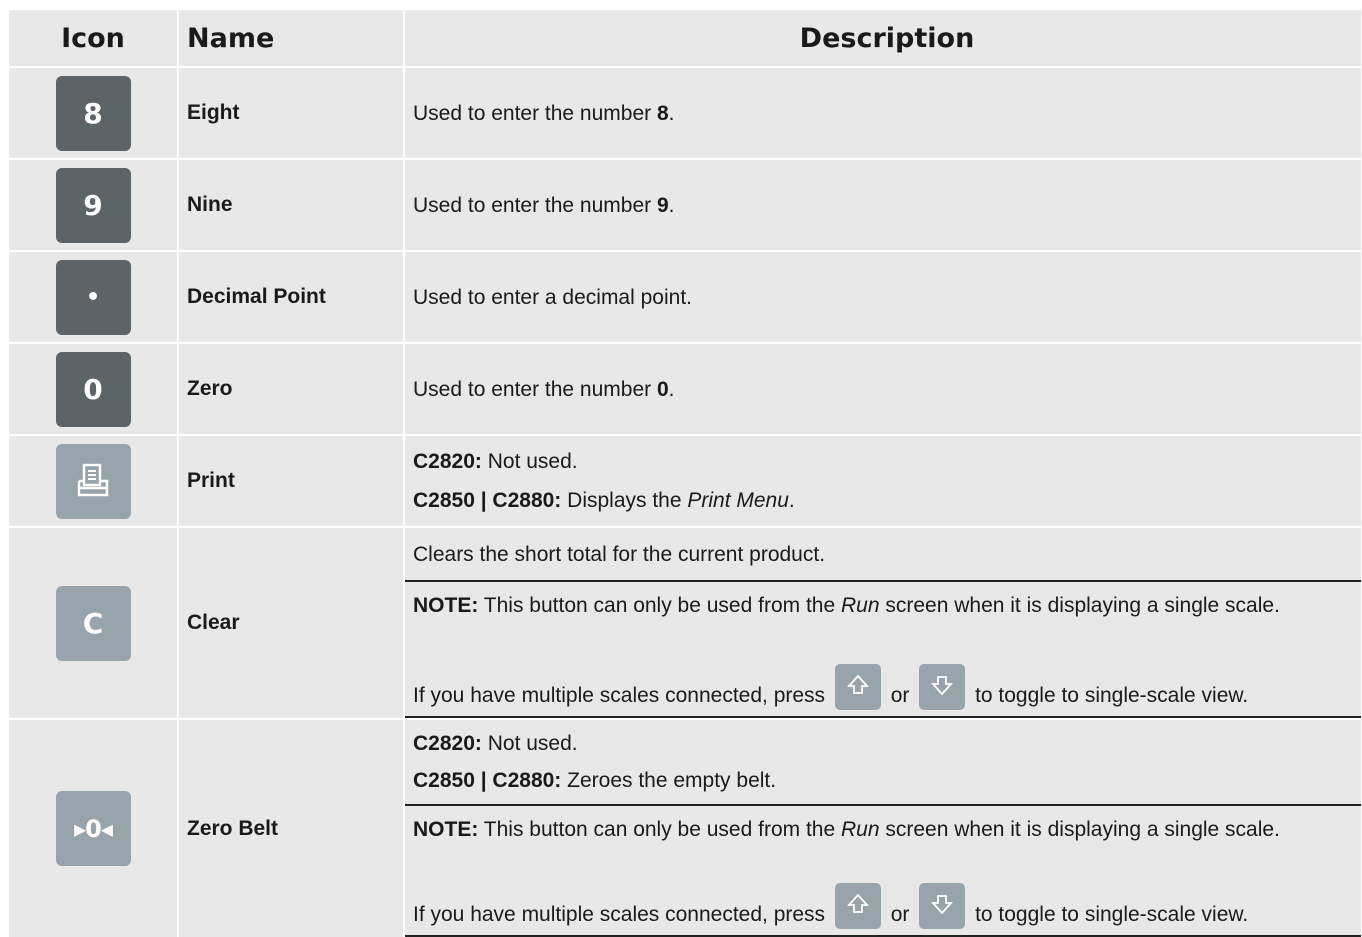 The image size is (1362, 937). Describe the element at coordinates (93, 481) in the screenshot. I see `printer-icon` at that location.